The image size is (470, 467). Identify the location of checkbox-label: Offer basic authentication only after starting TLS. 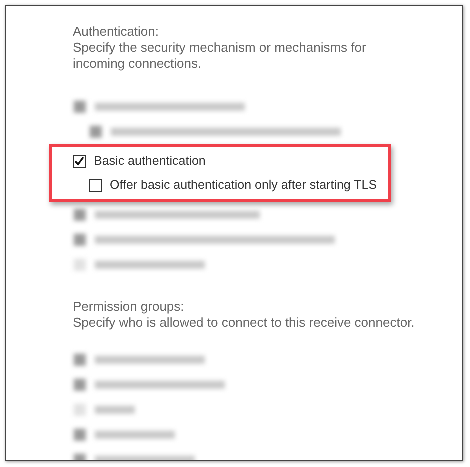
(244, 185).